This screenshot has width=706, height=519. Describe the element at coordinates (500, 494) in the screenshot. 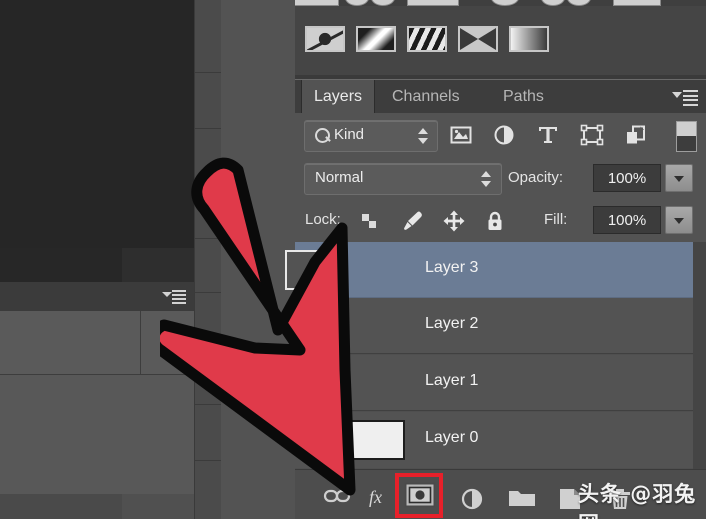

I see `layers-panel-bottom-toolbar: fx` at that location.